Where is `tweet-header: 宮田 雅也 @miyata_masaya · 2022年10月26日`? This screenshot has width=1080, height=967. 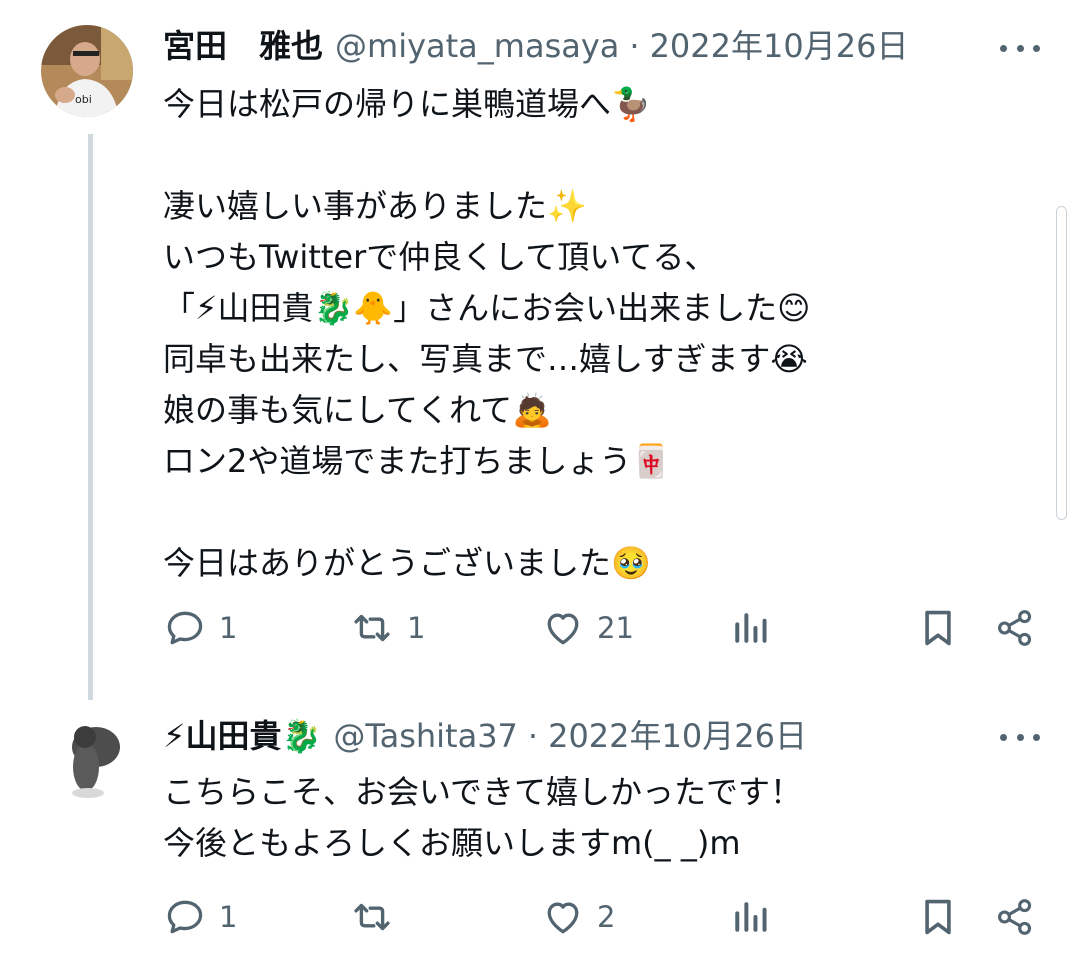 tweet-header: 宮田 雅也 @miyata_masaya · 2022年10月26日 is located at coordinates (535, 46).